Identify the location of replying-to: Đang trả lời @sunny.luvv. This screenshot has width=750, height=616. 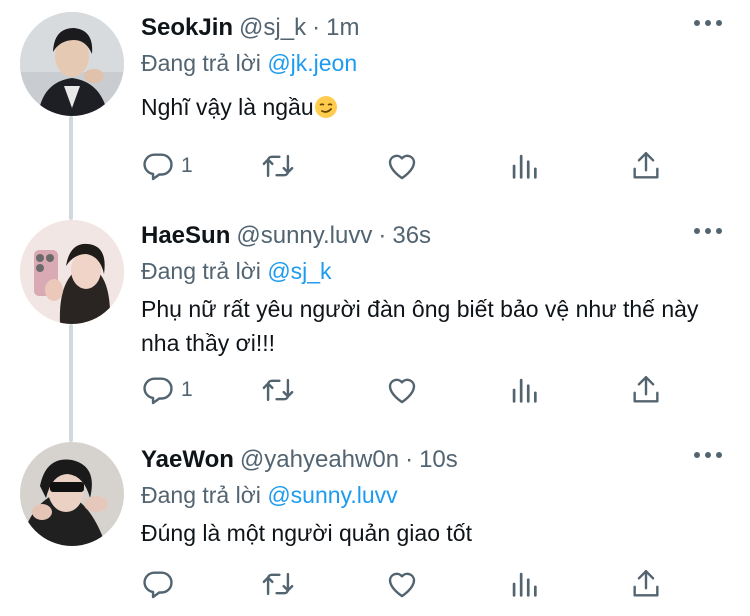
(269, 495).